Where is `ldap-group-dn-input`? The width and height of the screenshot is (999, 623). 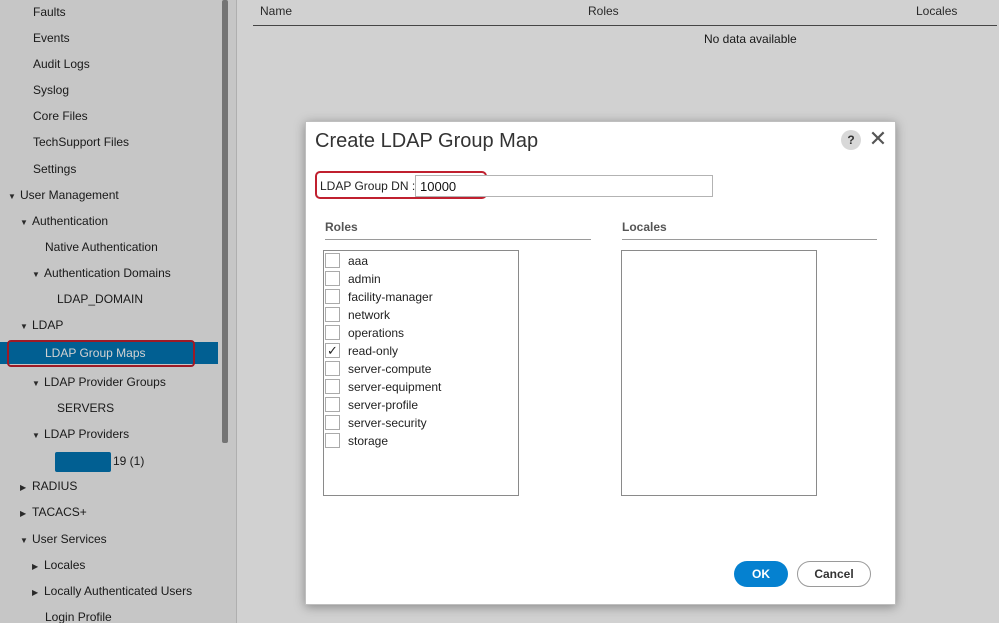
ldap-group-dn-input is located at coordinates (564, 186).